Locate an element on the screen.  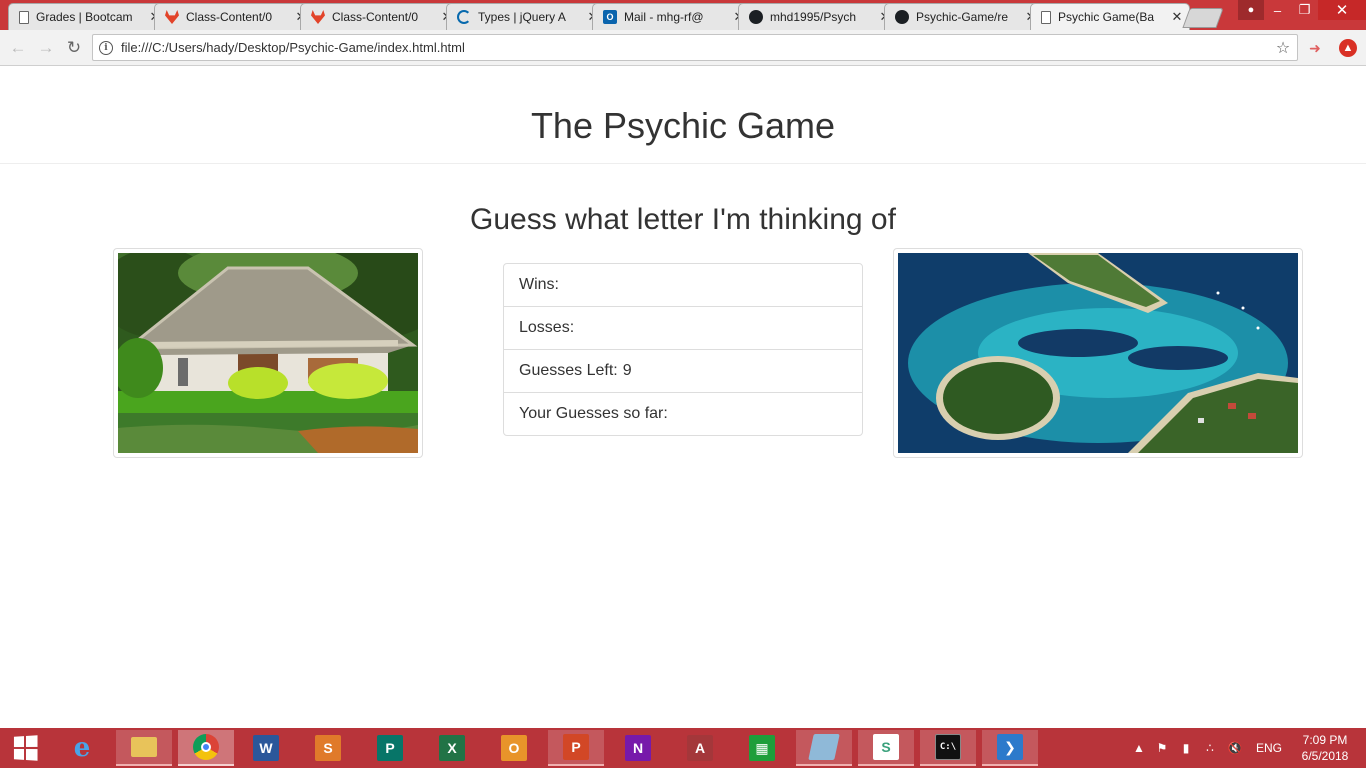
tab-title: mhd1995/Psych is located at coordinates (813, 17).